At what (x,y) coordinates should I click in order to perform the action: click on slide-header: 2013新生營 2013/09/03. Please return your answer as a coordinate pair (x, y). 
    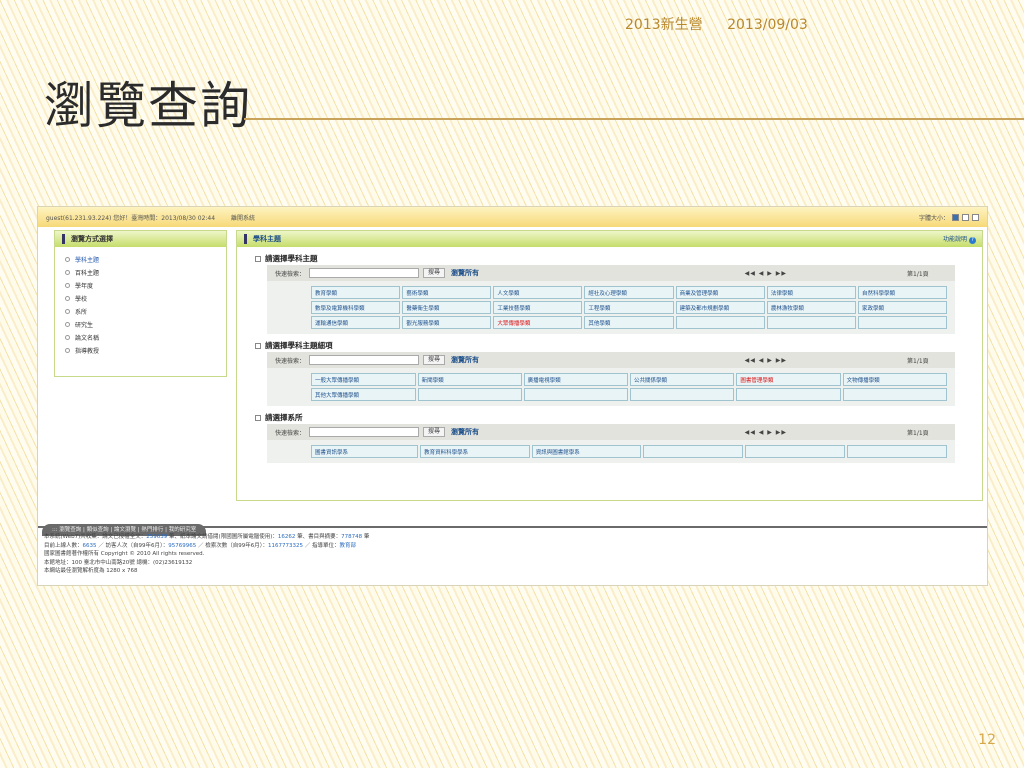
    Looking at the image, I should click on (726, 24).